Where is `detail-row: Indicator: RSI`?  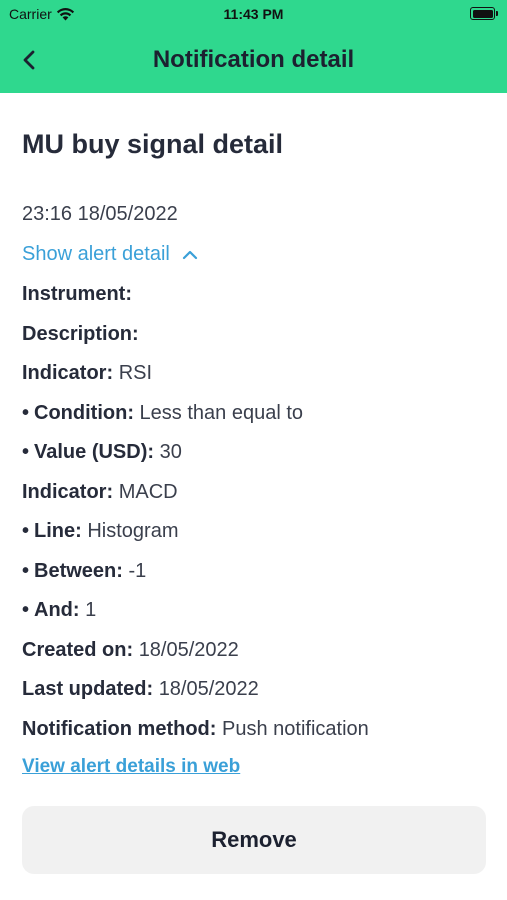
detail-row: Indicator: RSI is located at coordinates (87, 373).